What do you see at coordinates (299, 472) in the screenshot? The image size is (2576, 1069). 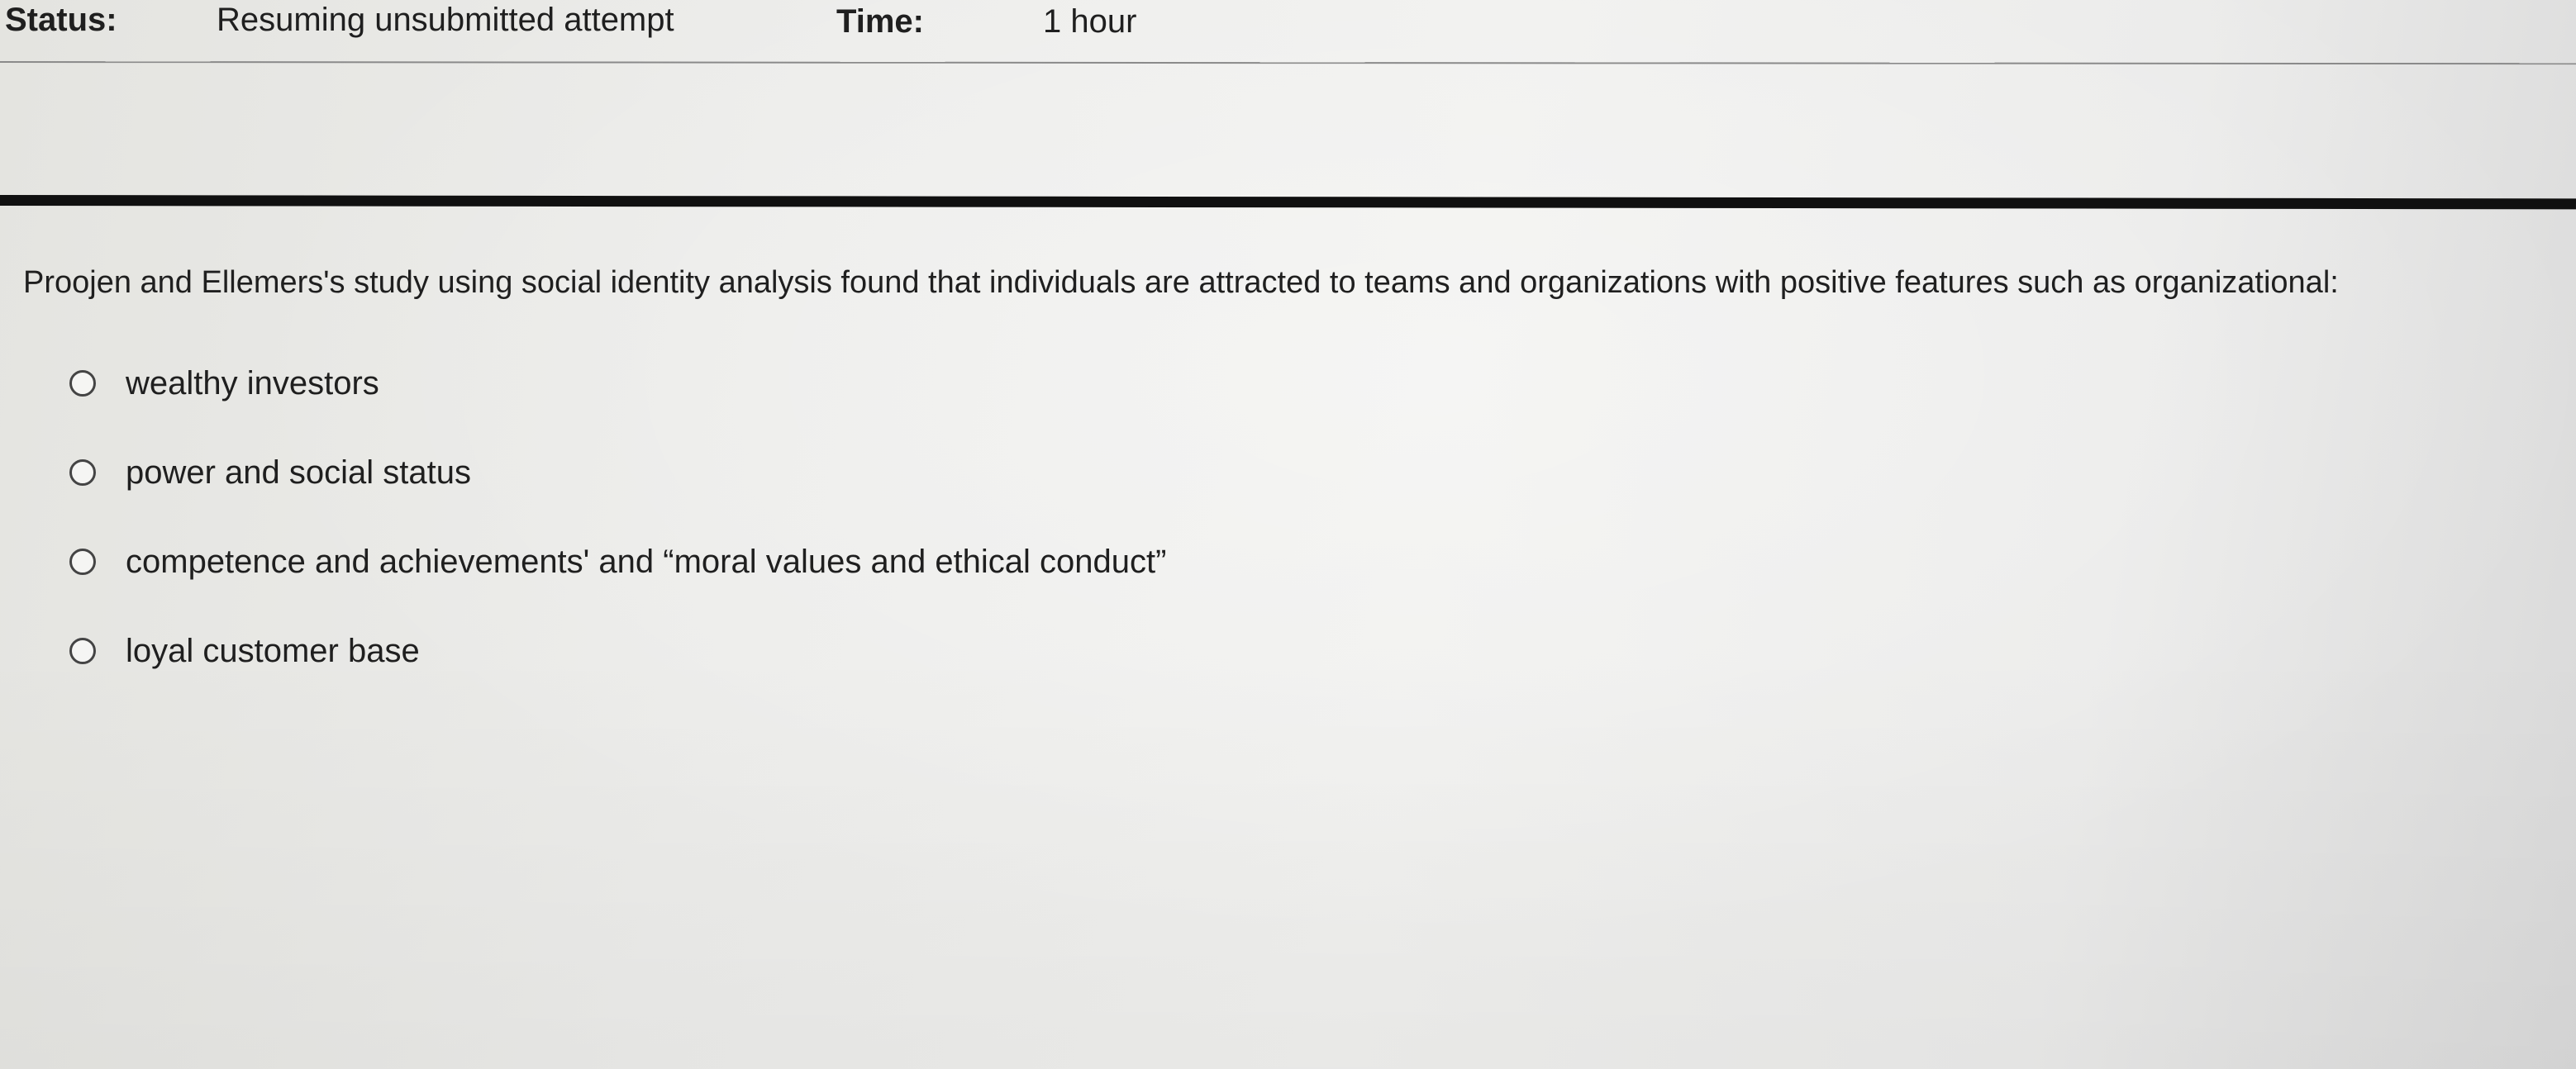 I see `answer-option-label: power and social status` at bounding box center [299, 472].